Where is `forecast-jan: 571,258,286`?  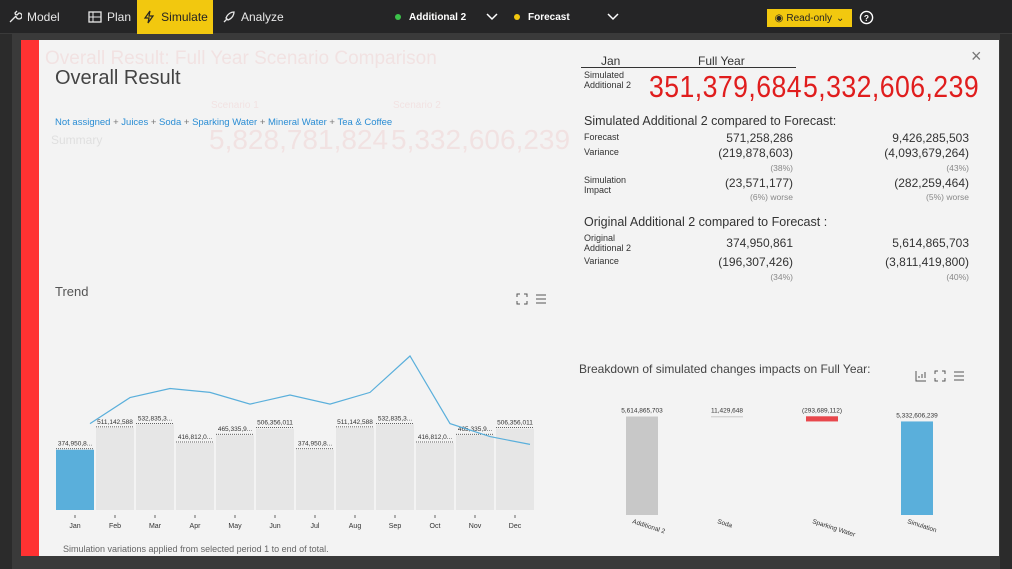 forecast-jan: 571,258,286 is located at coordinates (759, 138).